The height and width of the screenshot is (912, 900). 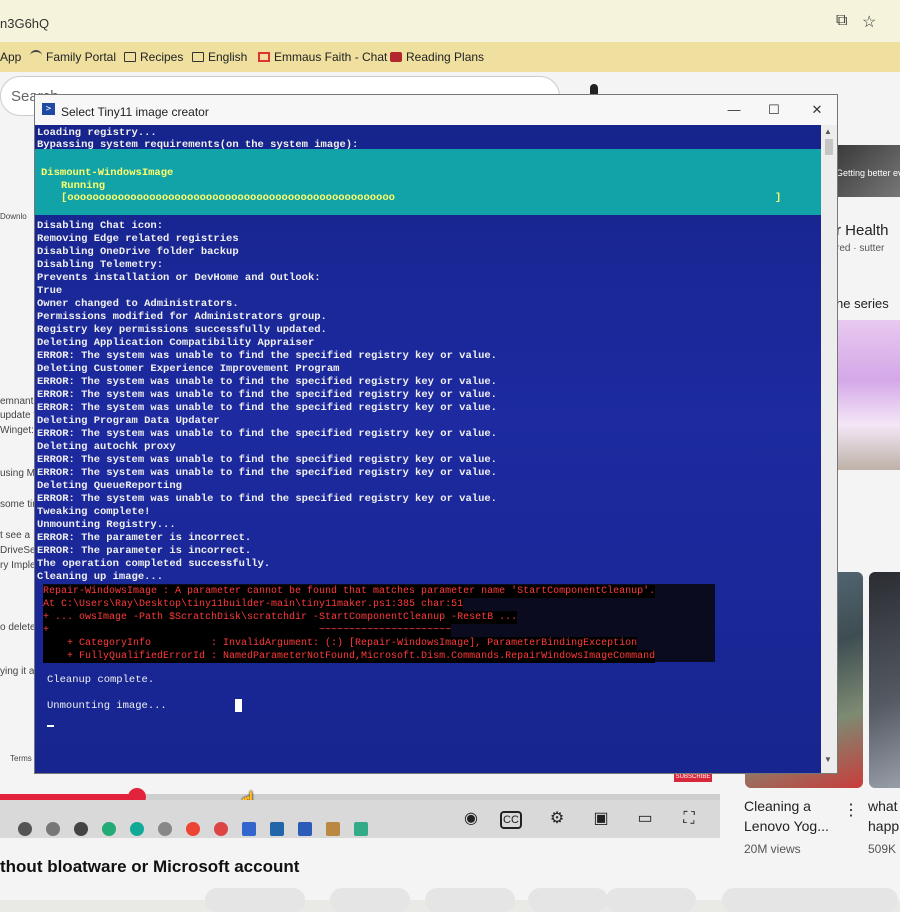 I want to click on bookmark-family-portal: Family Portal, so click(x=73, y=57).